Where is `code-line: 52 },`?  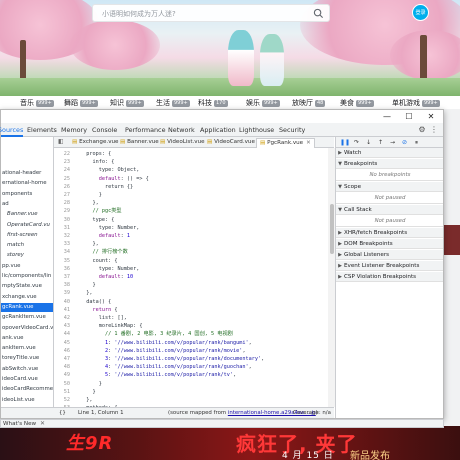 code-line: 52 }, is located at coordinates (191, 400).